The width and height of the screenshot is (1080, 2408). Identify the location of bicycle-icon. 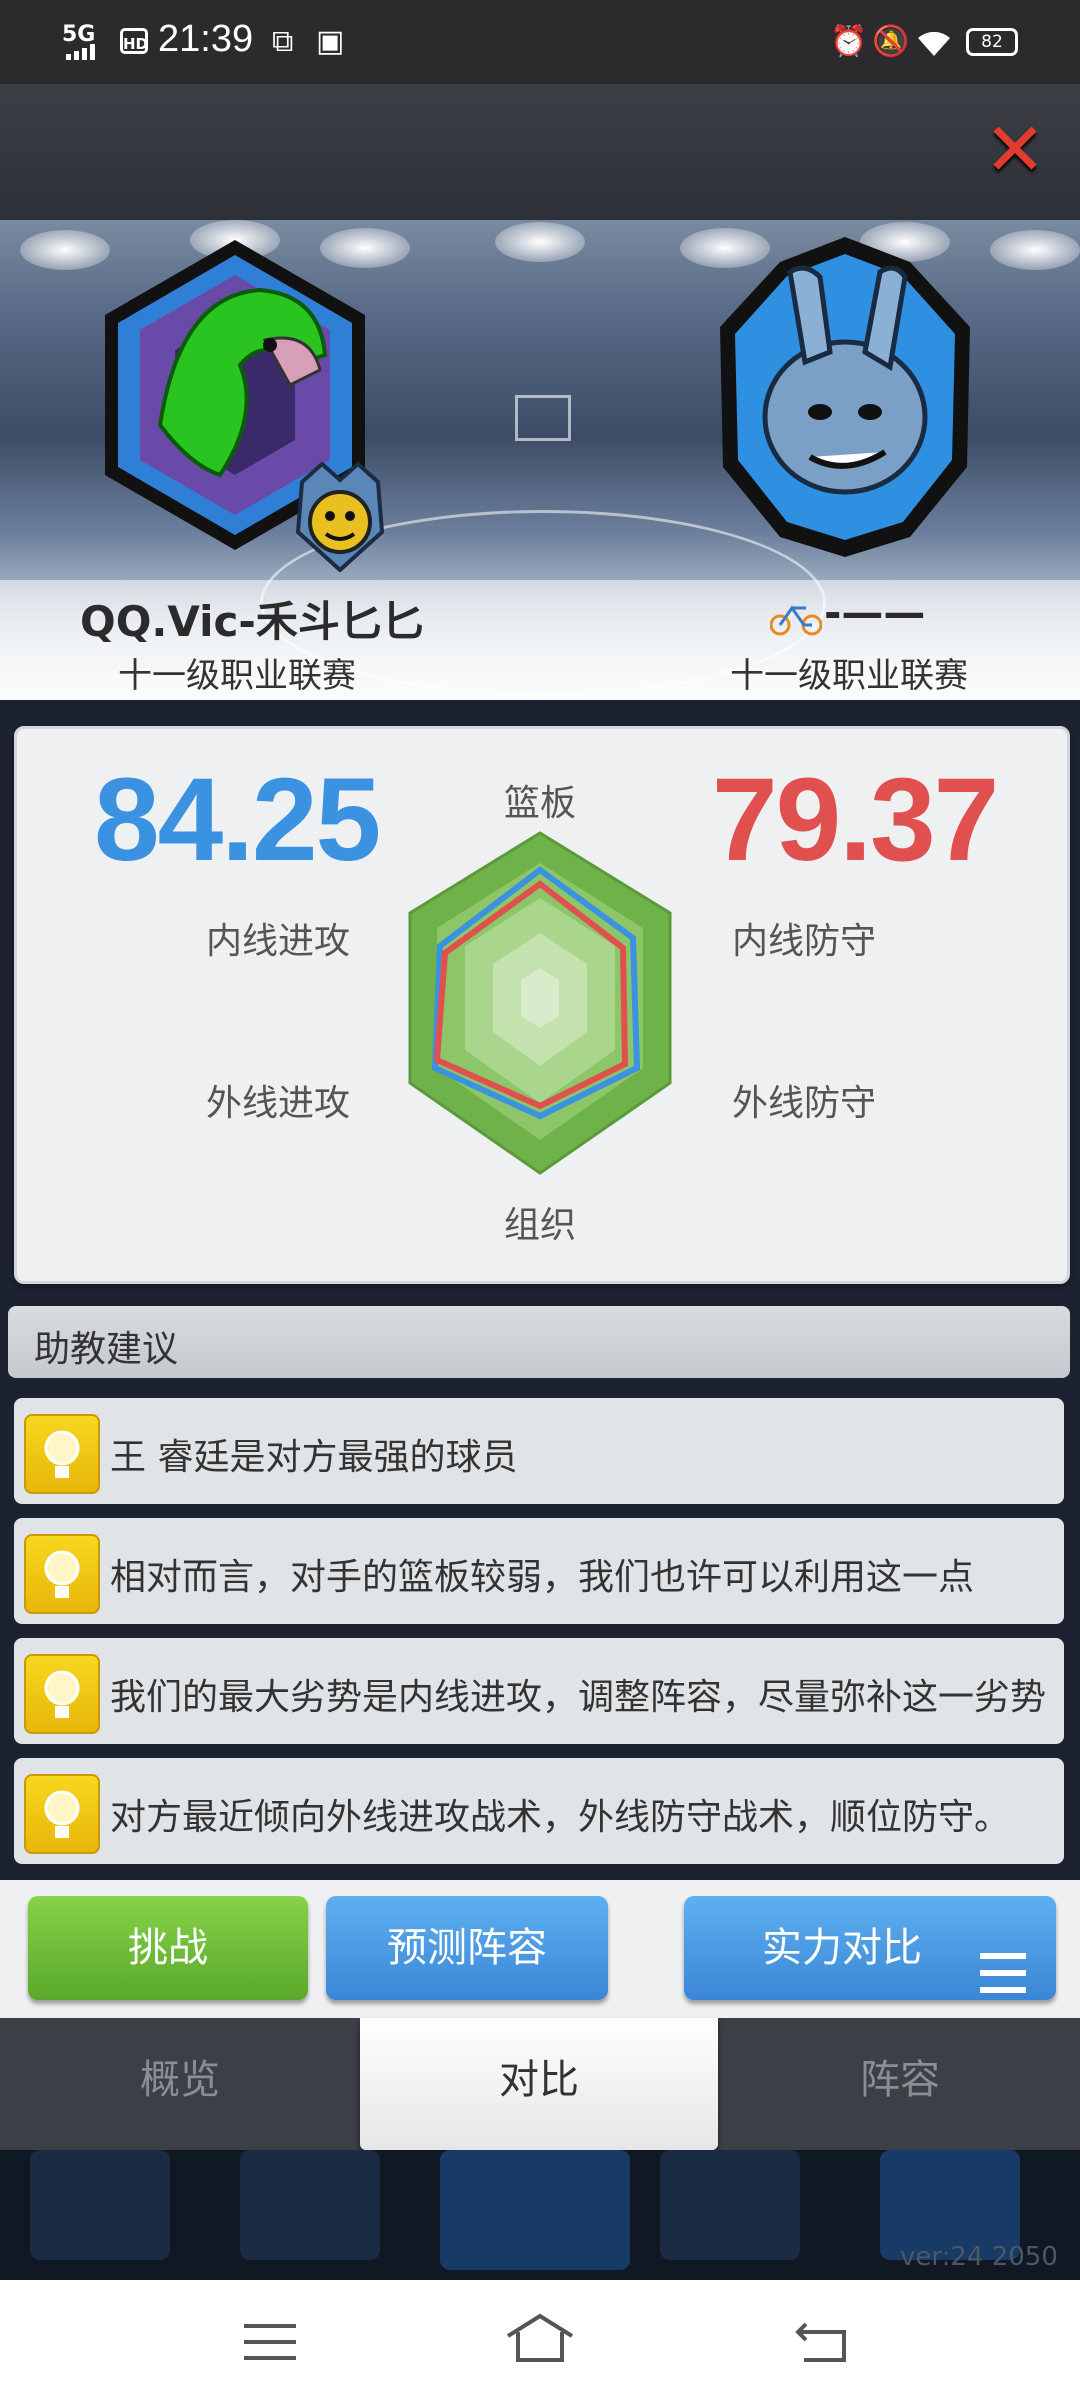
(796, 620).